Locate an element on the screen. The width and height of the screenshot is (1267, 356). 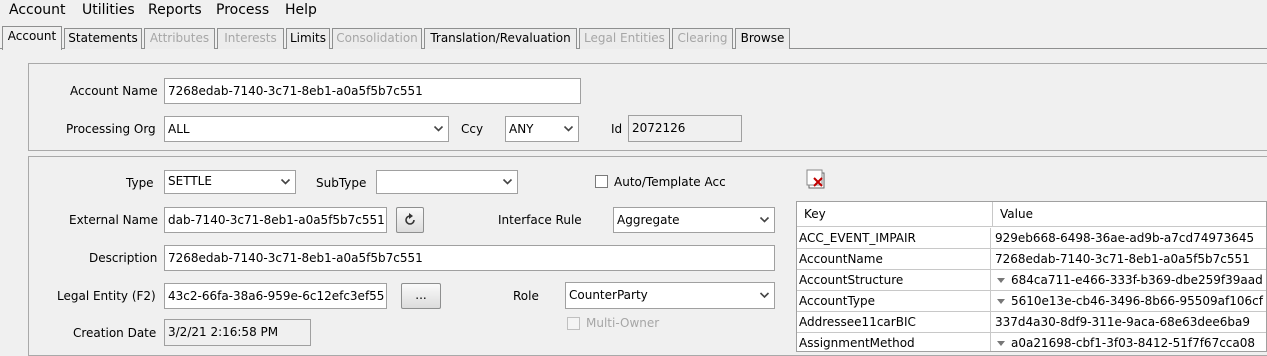
row-value: 5610e13e-cb46-3496-8b66-95509af106cf is located at coordinates (1130, 301).